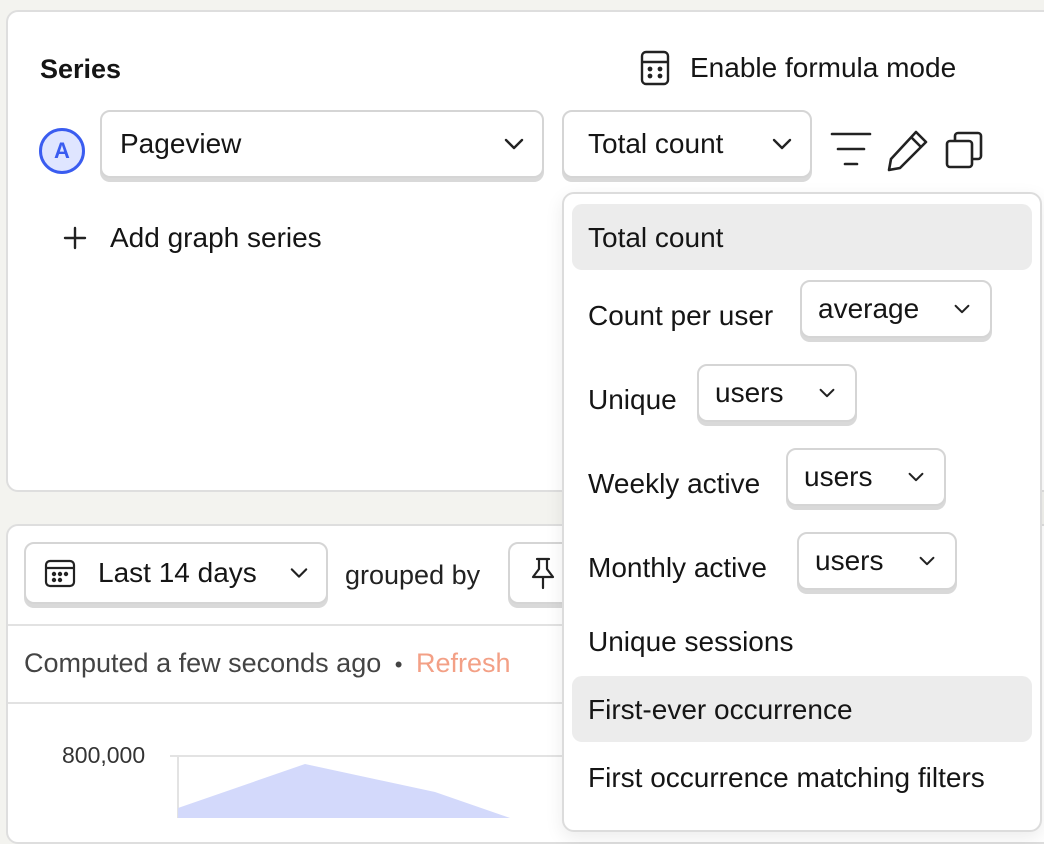 This screenshot has height=844, width=1044. I want to click on monthly-active-value: users, so click(849, 560).